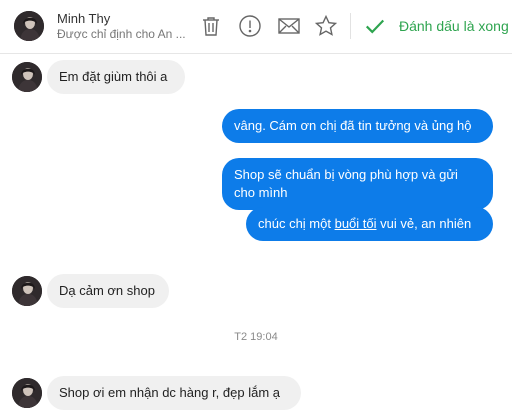  Describe the element at coordinates (375, 26) in the screenshot. I see `checkmark-icon` at that location.